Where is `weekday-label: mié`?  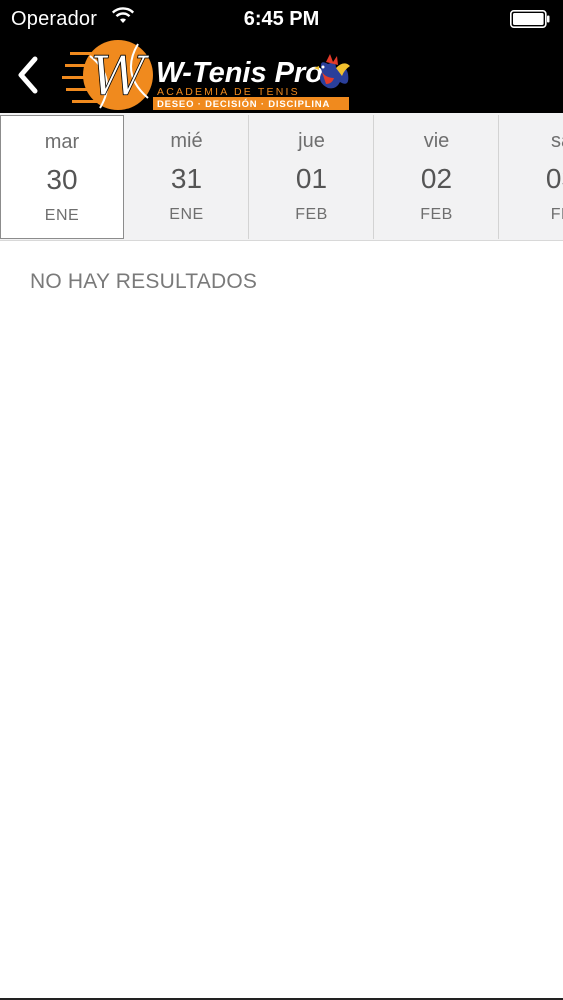 weekday-label: mié is located at coordinates (186, 141).